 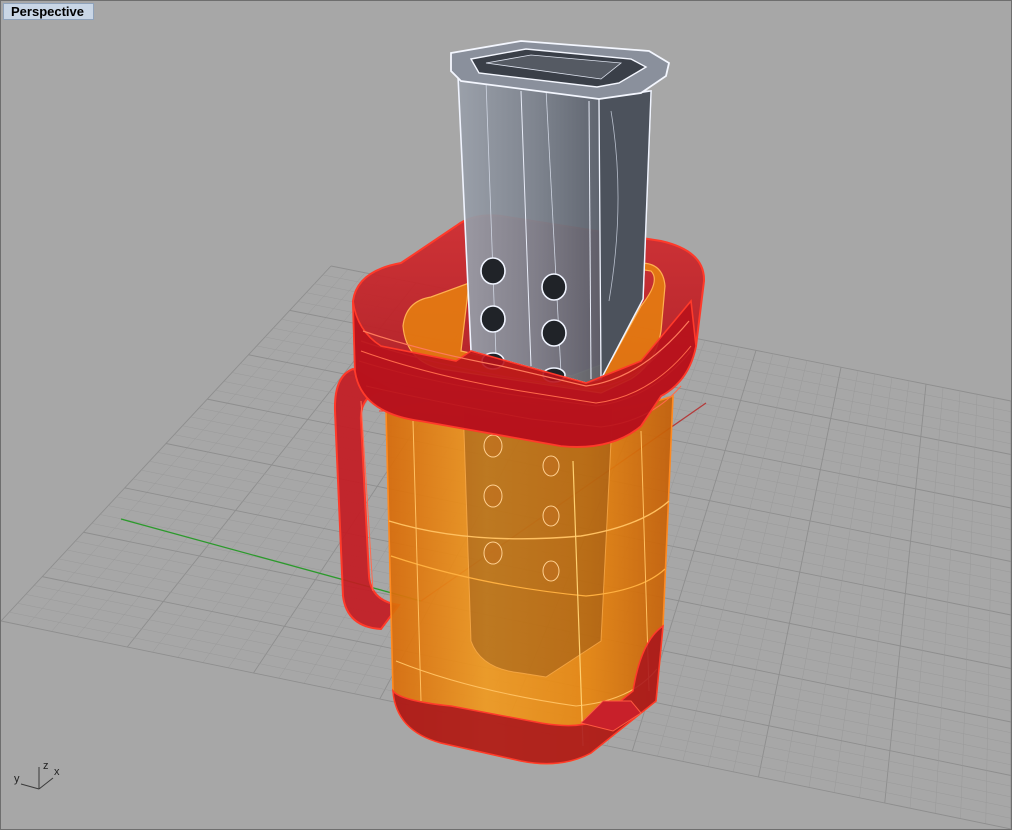 What do you see at coordinates (17, 779) in the screenshot?
I see `axis-label-y: y` at bounding box center [17, 779].